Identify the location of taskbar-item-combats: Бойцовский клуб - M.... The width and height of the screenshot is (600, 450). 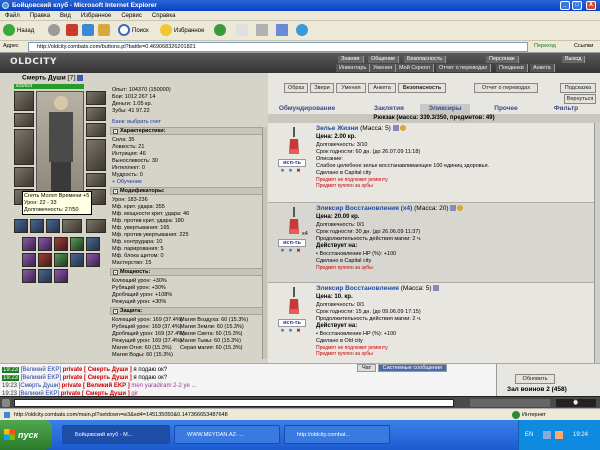
(116, 434).